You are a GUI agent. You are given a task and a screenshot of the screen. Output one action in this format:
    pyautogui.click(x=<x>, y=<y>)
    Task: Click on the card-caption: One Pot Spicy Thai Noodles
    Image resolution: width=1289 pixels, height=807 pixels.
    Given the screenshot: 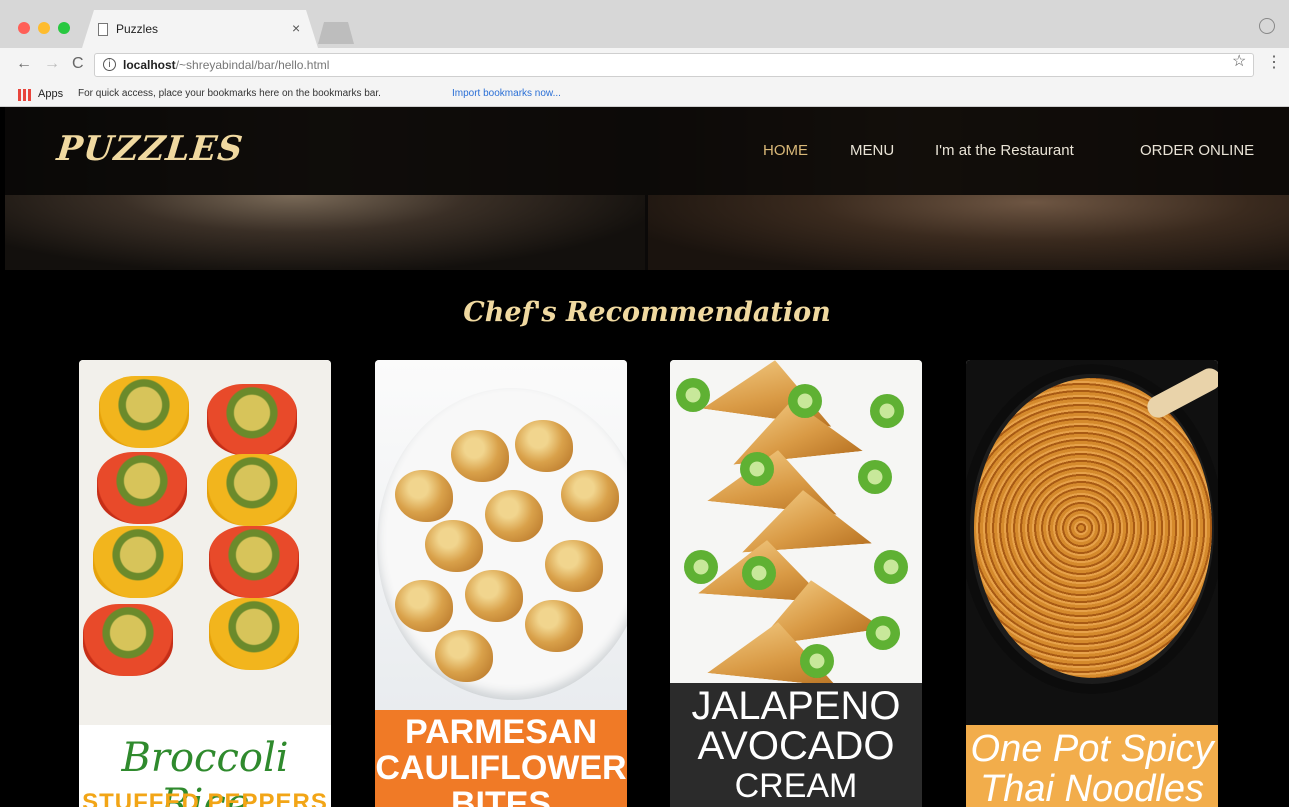 What is the action you would take?
    pyautogui.click(x=1092, y=766)
    